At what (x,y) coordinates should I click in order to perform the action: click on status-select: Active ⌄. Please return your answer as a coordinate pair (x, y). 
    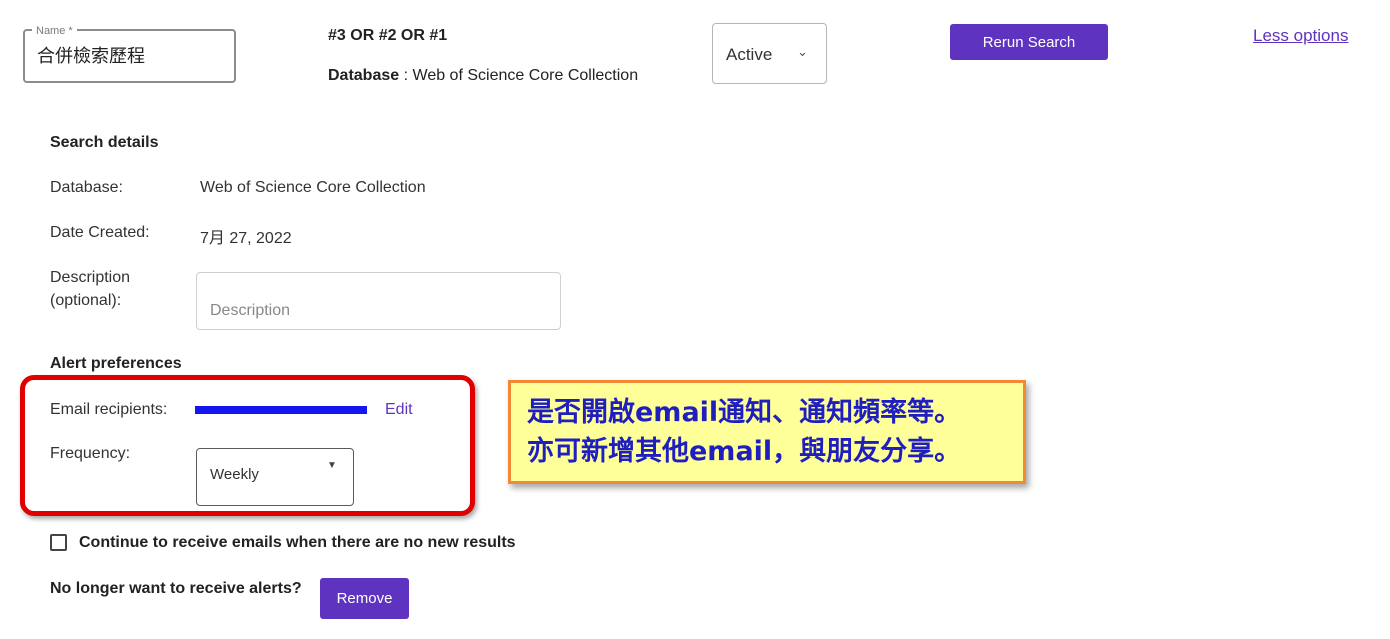
    Looking at the image, I should click on (769, 53).